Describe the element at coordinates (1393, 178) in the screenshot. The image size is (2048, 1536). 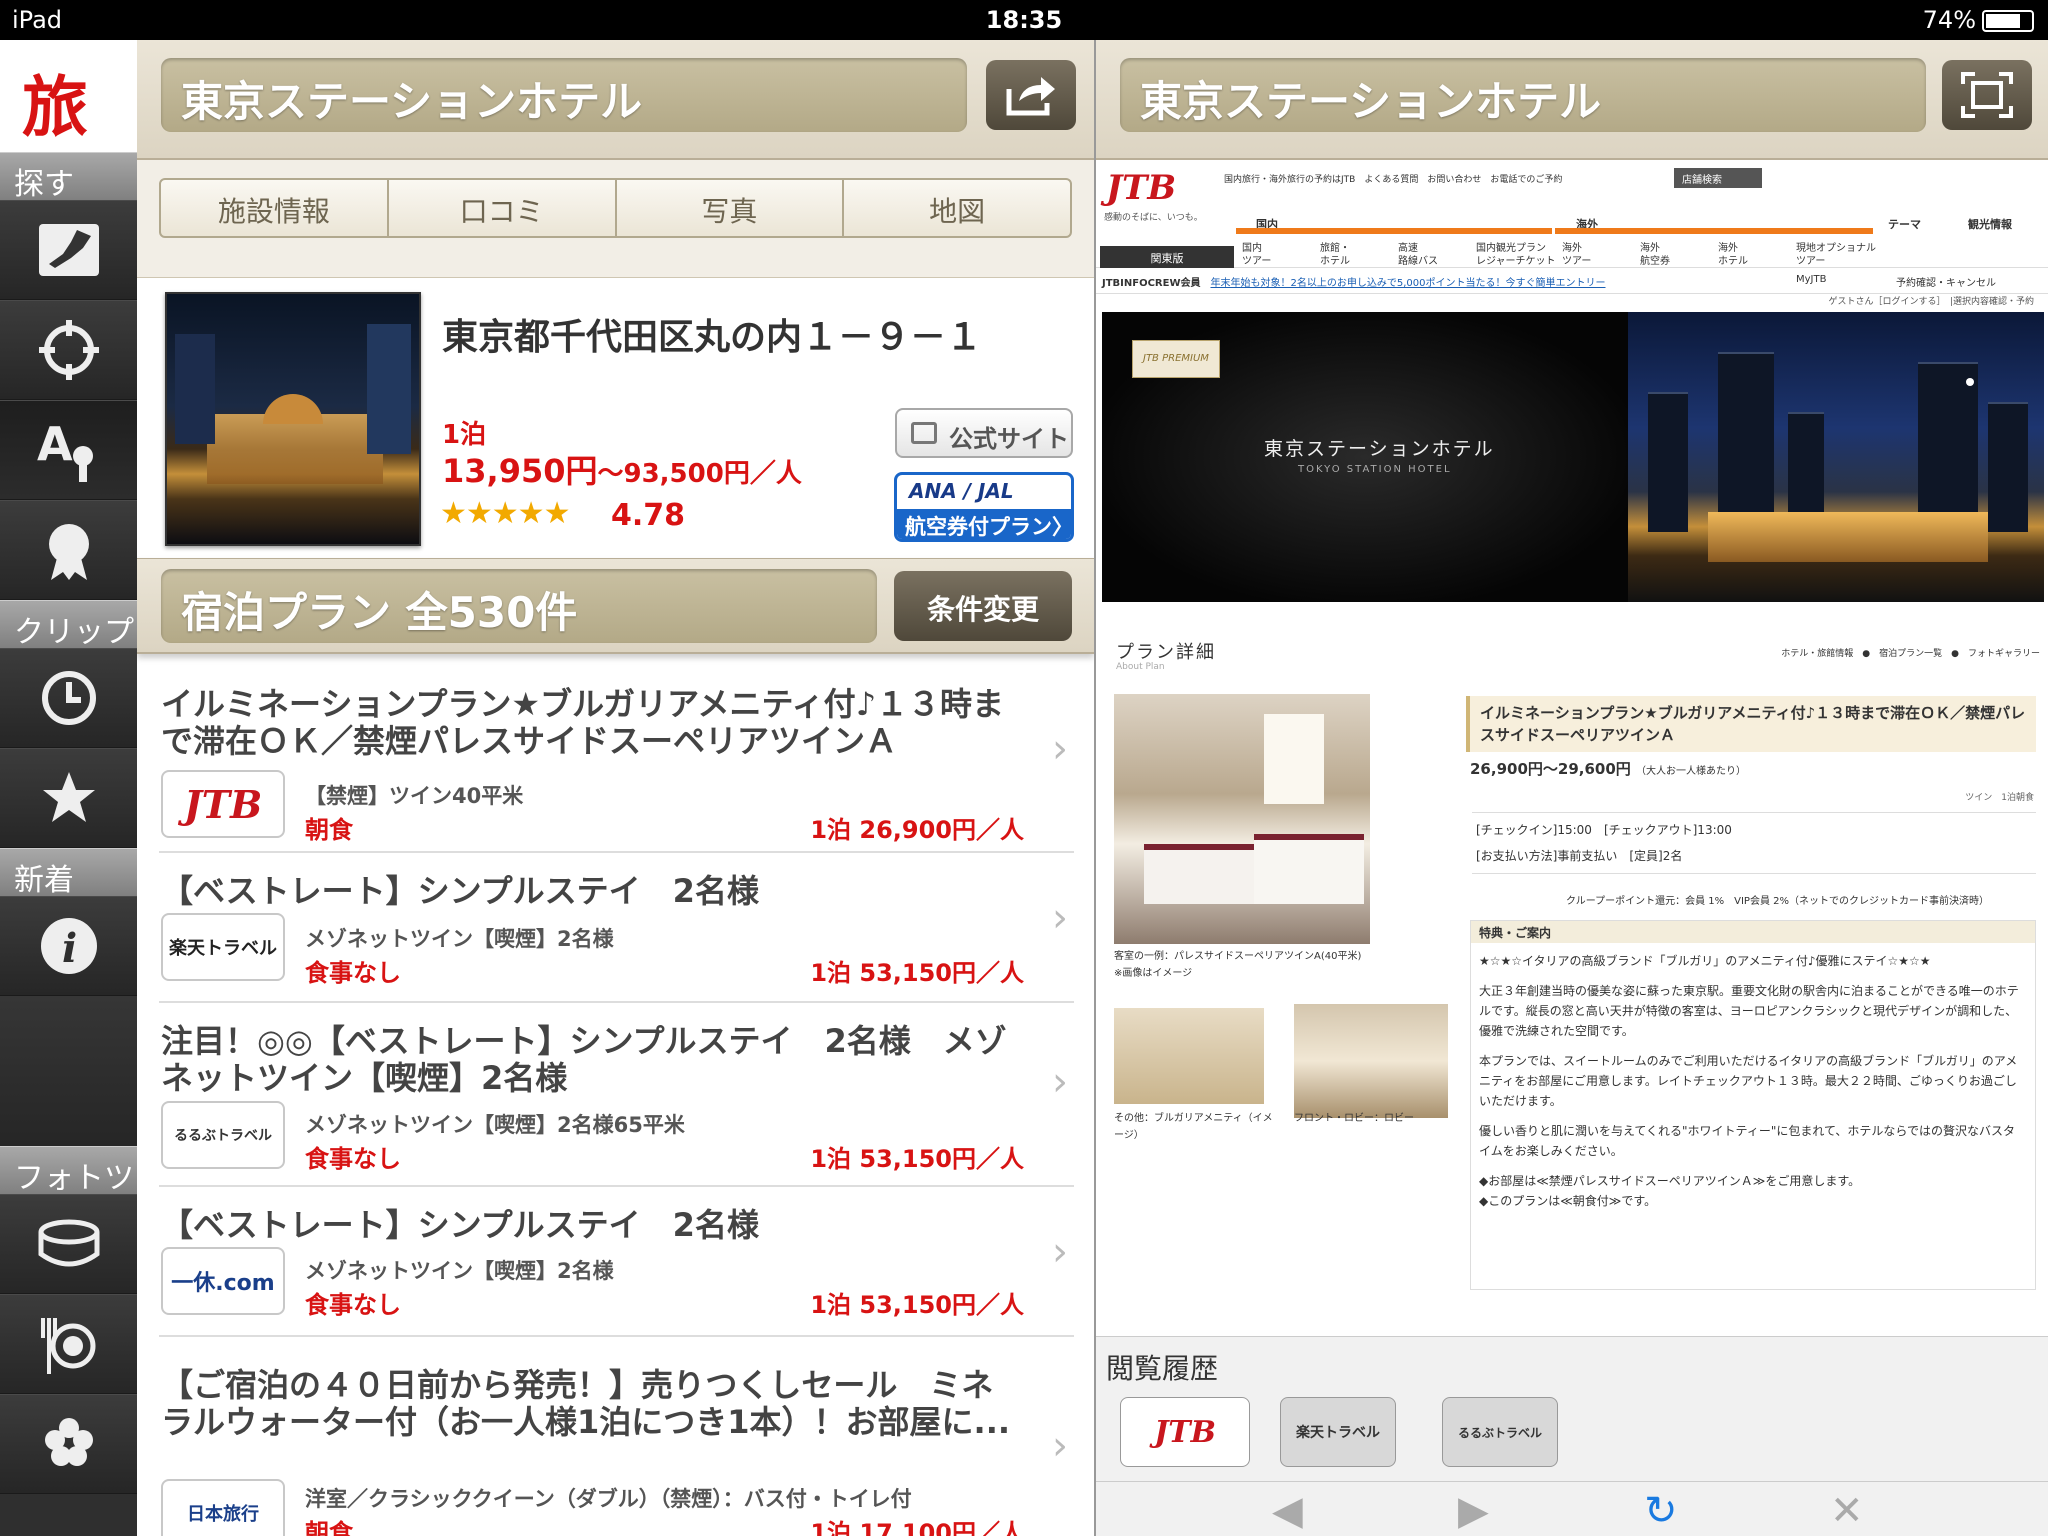
I see `jtb-top-links: 国内旅行・海外旅行の予約はJTB よくある質問 お問い合わせ お電話でのご予約` at that location.